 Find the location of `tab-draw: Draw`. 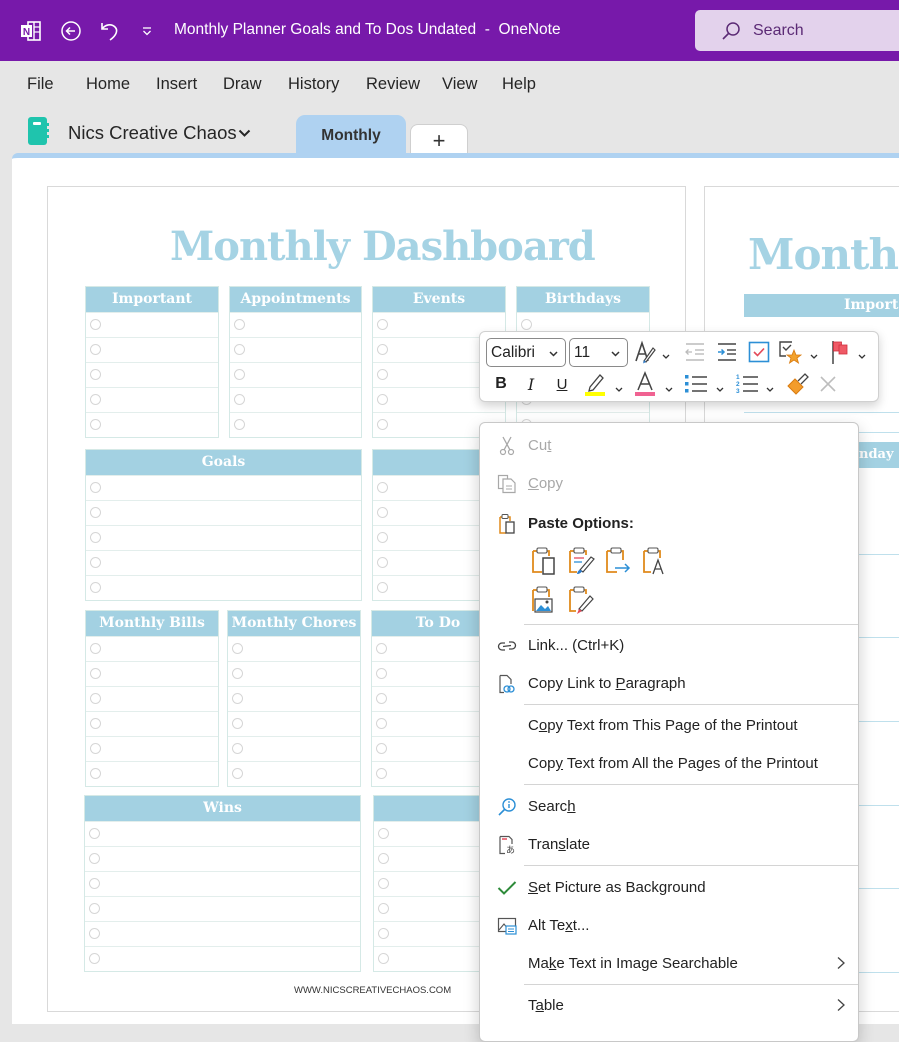

tab-draw: Draw is located at coordinates (242, 84).